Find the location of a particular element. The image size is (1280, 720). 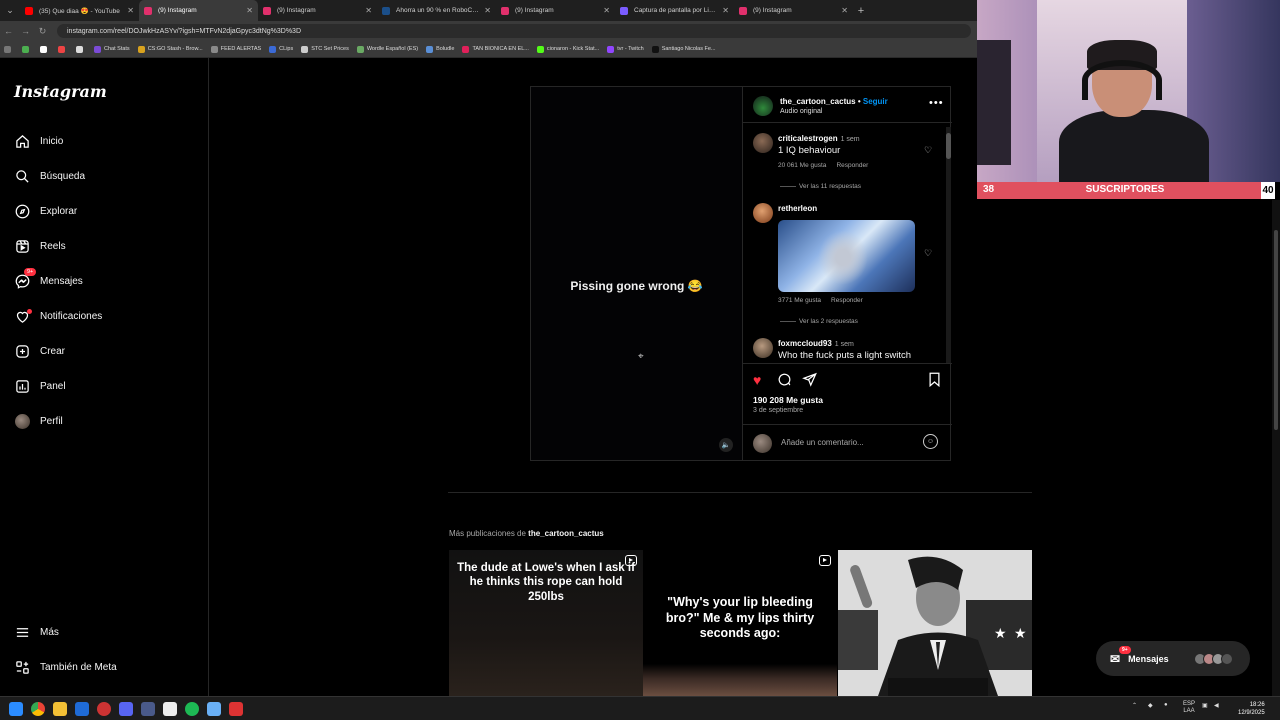

follow-button: Seguir is located at coordinates (875, 101).